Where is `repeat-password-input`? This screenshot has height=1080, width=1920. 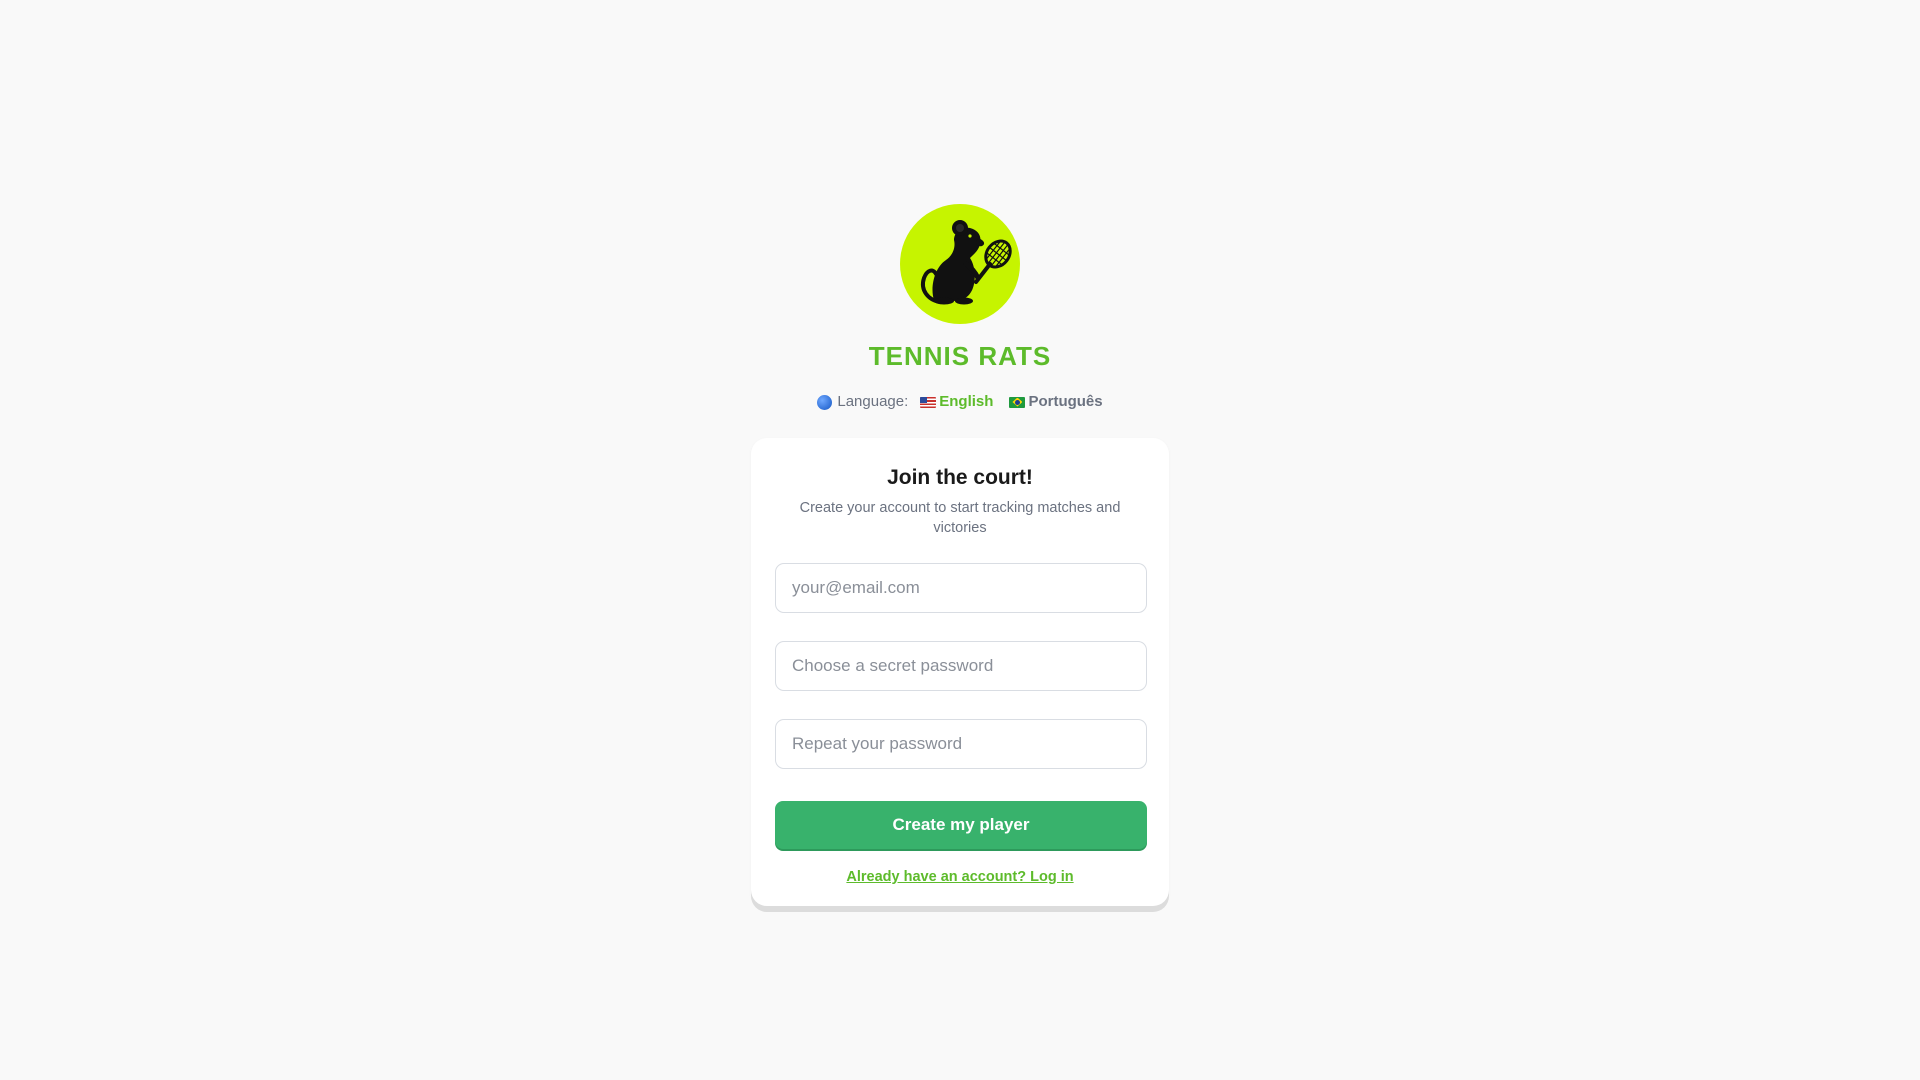 repeat-password-input is located at coordinates (961, 744).